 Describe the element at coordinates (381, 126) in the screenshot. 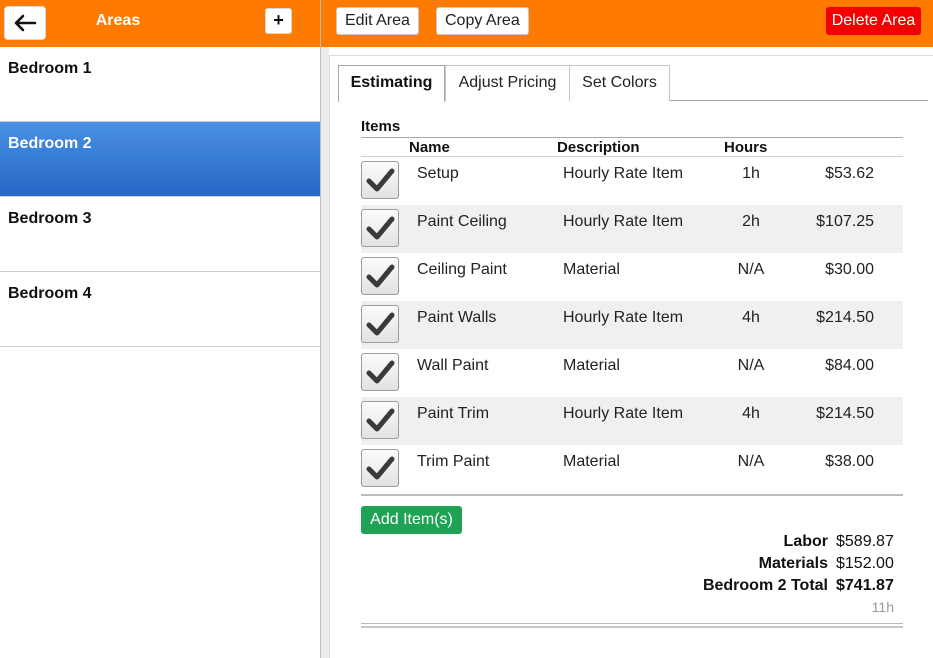

I see `items-heading: Items` at that location.